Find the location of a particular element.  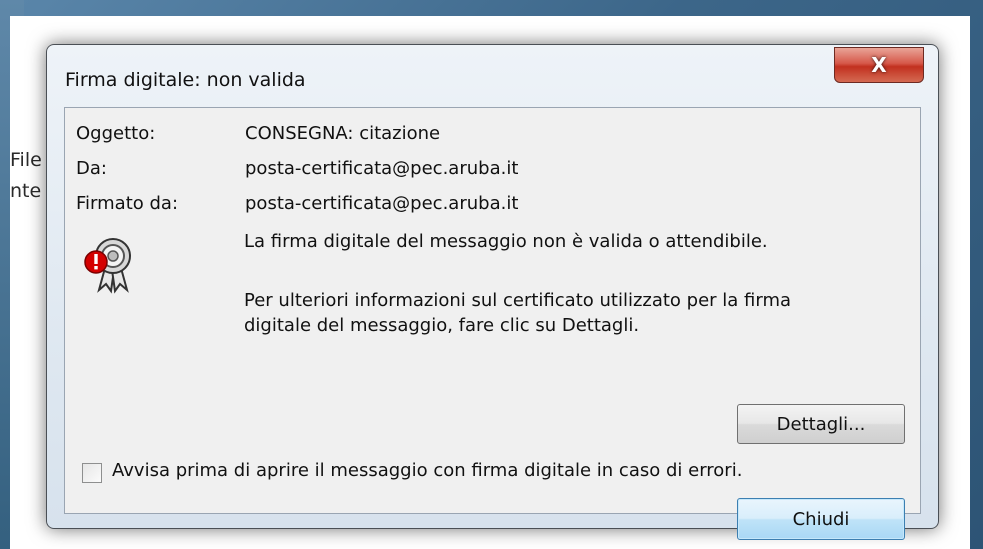

dialog-title: Firma digitale: non valida is located at coordinates (185, 80).